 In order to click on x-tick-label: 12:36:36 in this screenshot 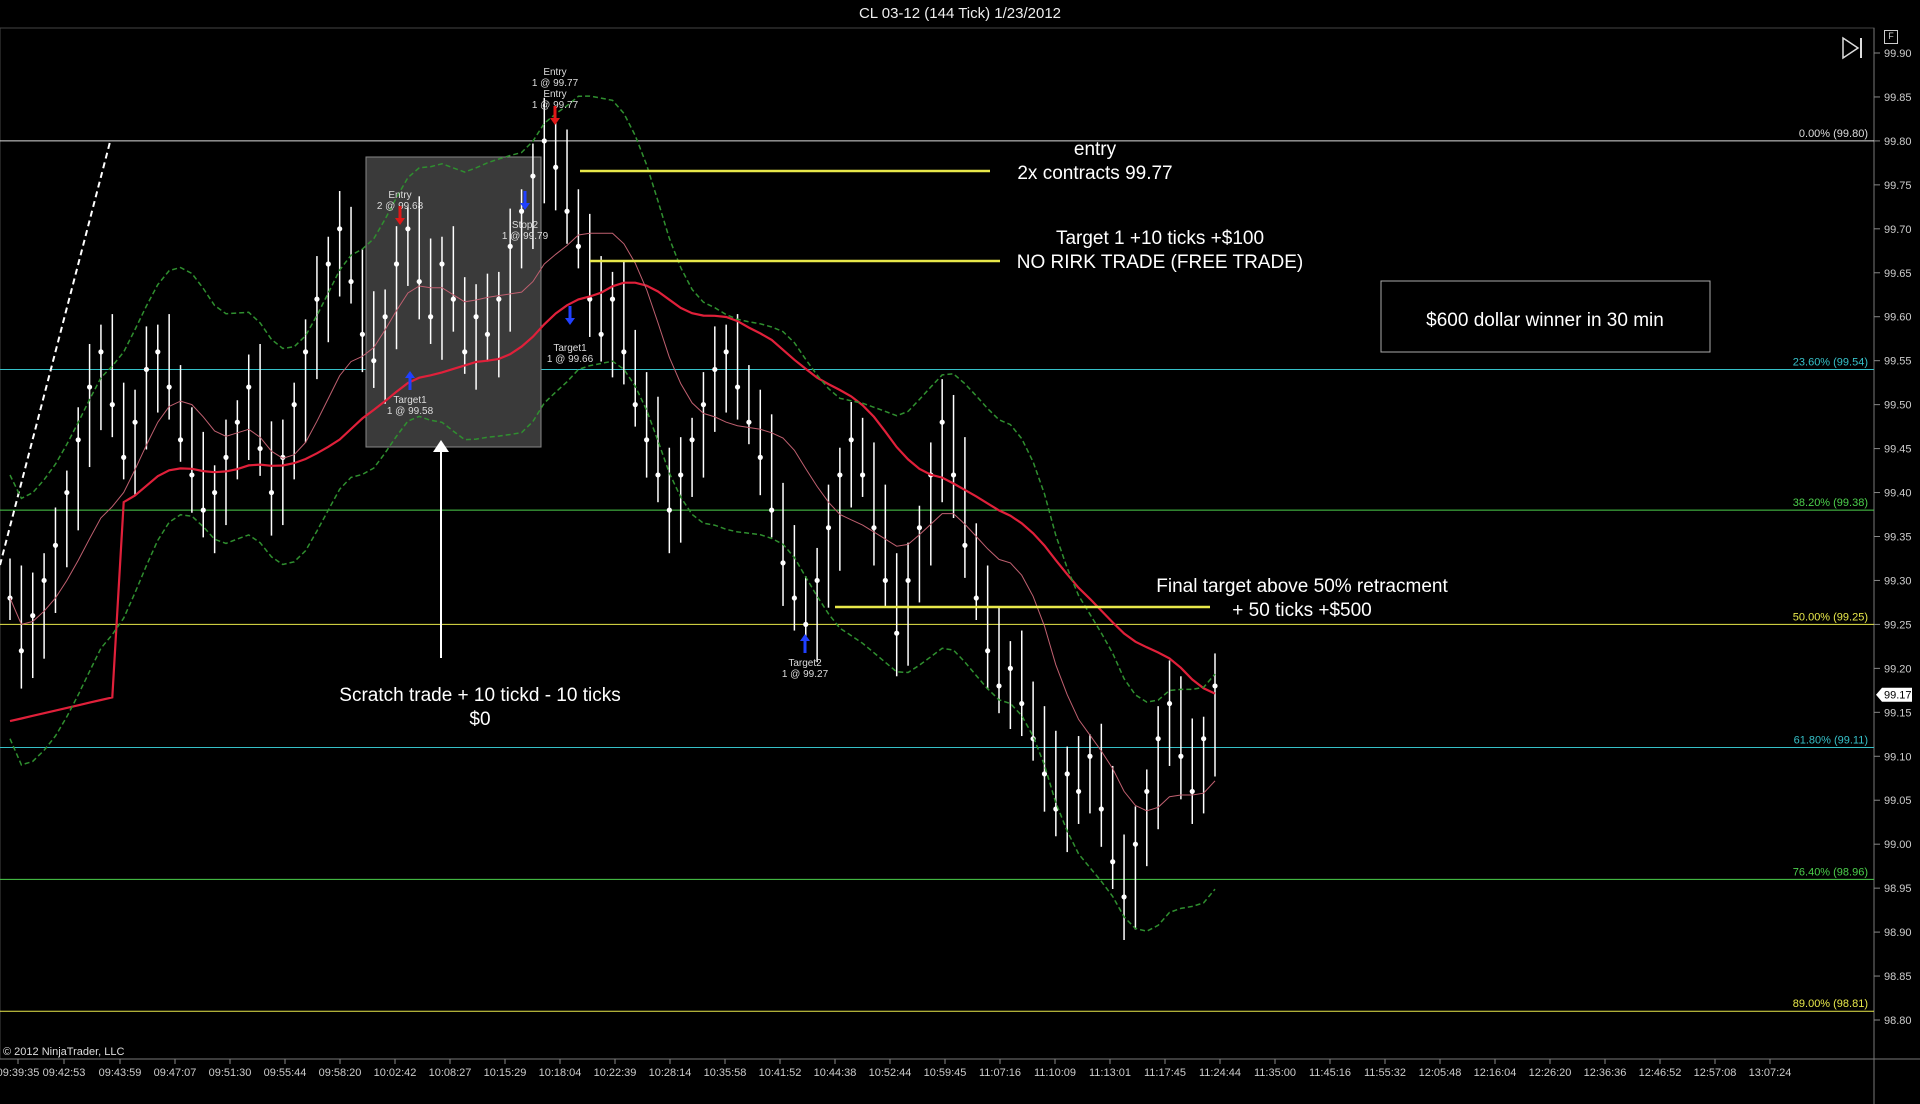, I will do `click(1605, 1073)`.